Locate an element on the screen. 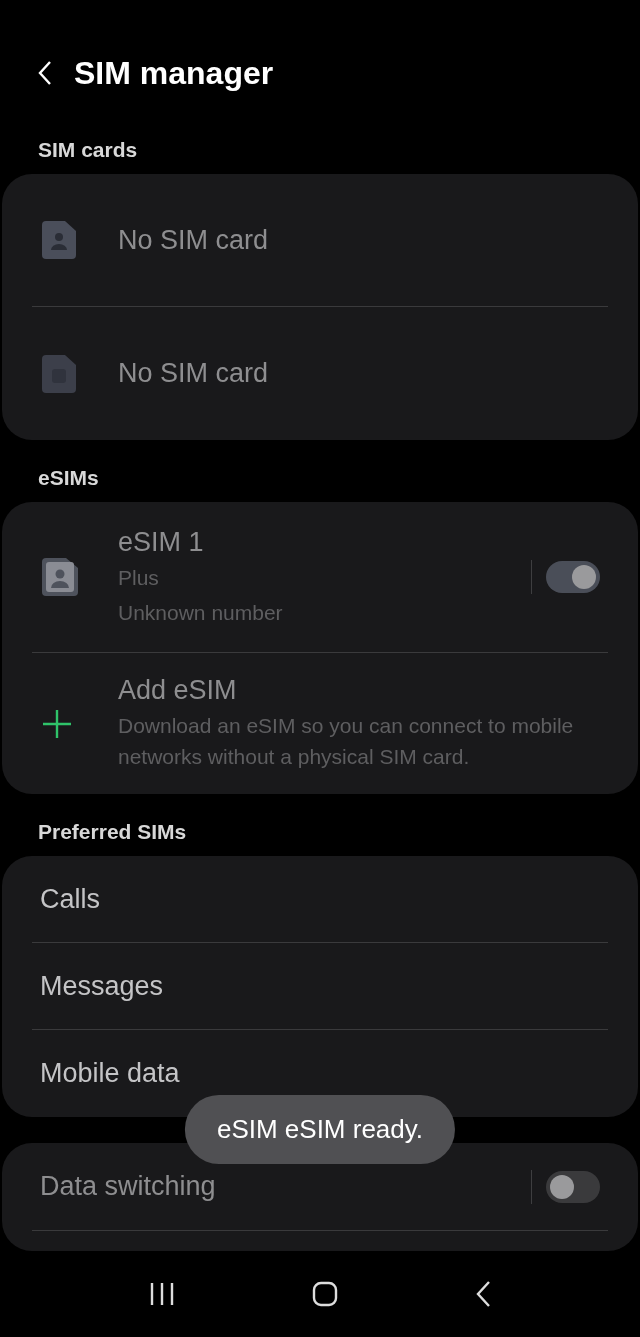 This screenshot has width=640, height=1337. preference-item: Calls is located at coordinates (66, 899).